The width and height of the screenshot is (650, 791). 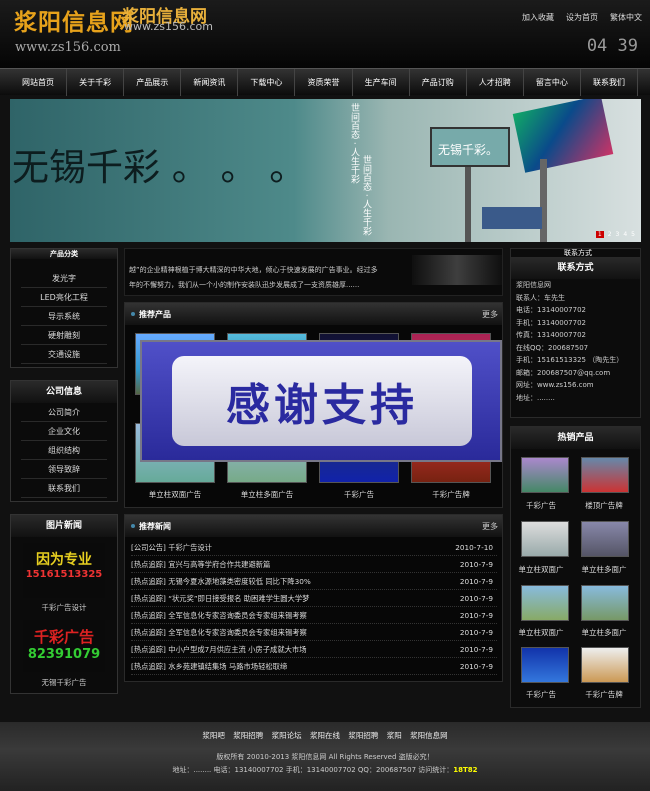 What do you see at coordinates (64, 316) in the screenshot?
I see `category-item: 导示系统` at bounding box center [64, 316].